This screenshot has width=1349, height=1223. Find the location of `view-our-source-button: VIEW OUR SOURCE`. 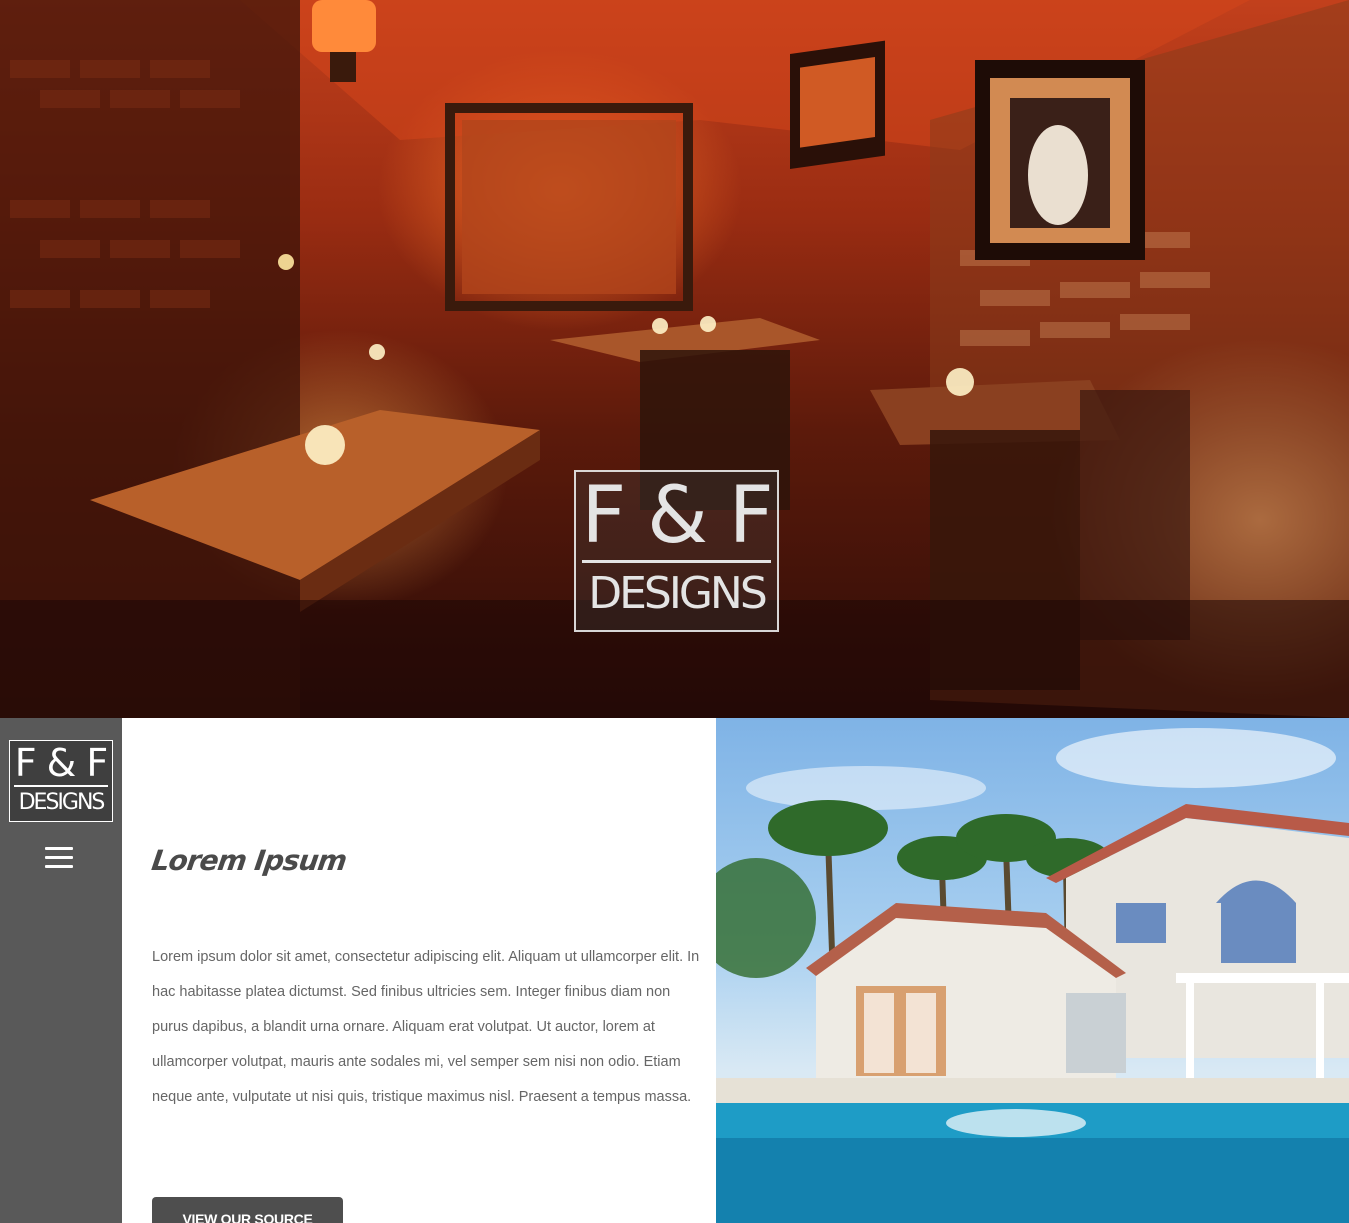

view-our-source-button: VIEW OUR SOURCE is located at coordinates (247, 1210).